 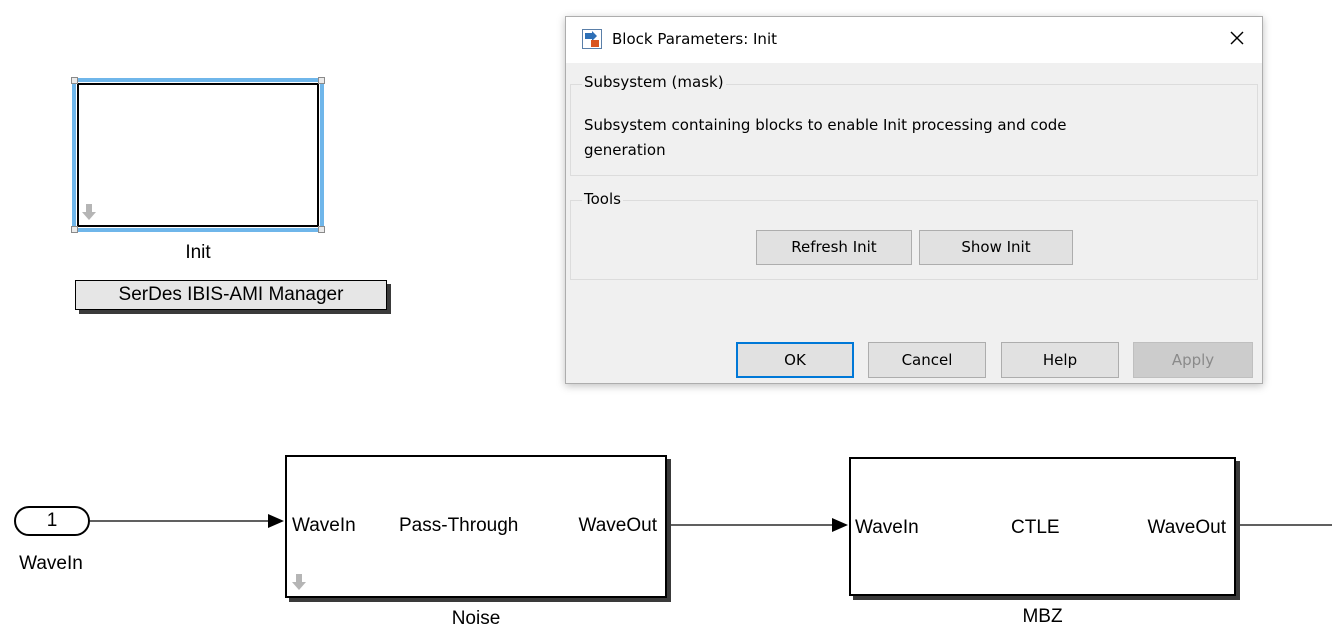 What do you see at coordinates (1042, 616) in the screenshot?
I see `mbz-block-label: MBZ` at bounding box center [1042, 616].